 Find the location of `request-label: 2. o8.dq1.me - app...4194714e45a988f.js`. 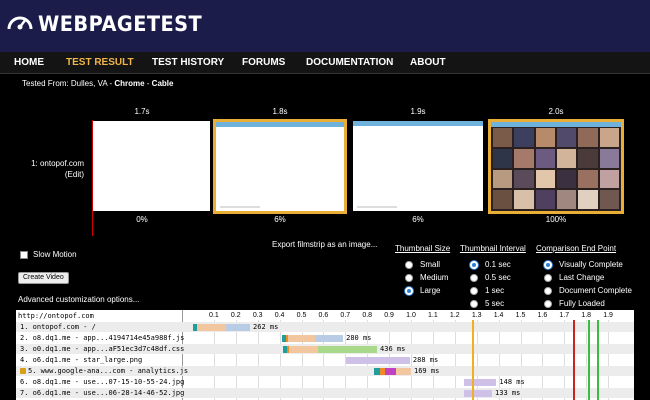

request-label: 2. o8.dq1.me - app...4194714e45a988f.js is located at coordinates (102, 338).